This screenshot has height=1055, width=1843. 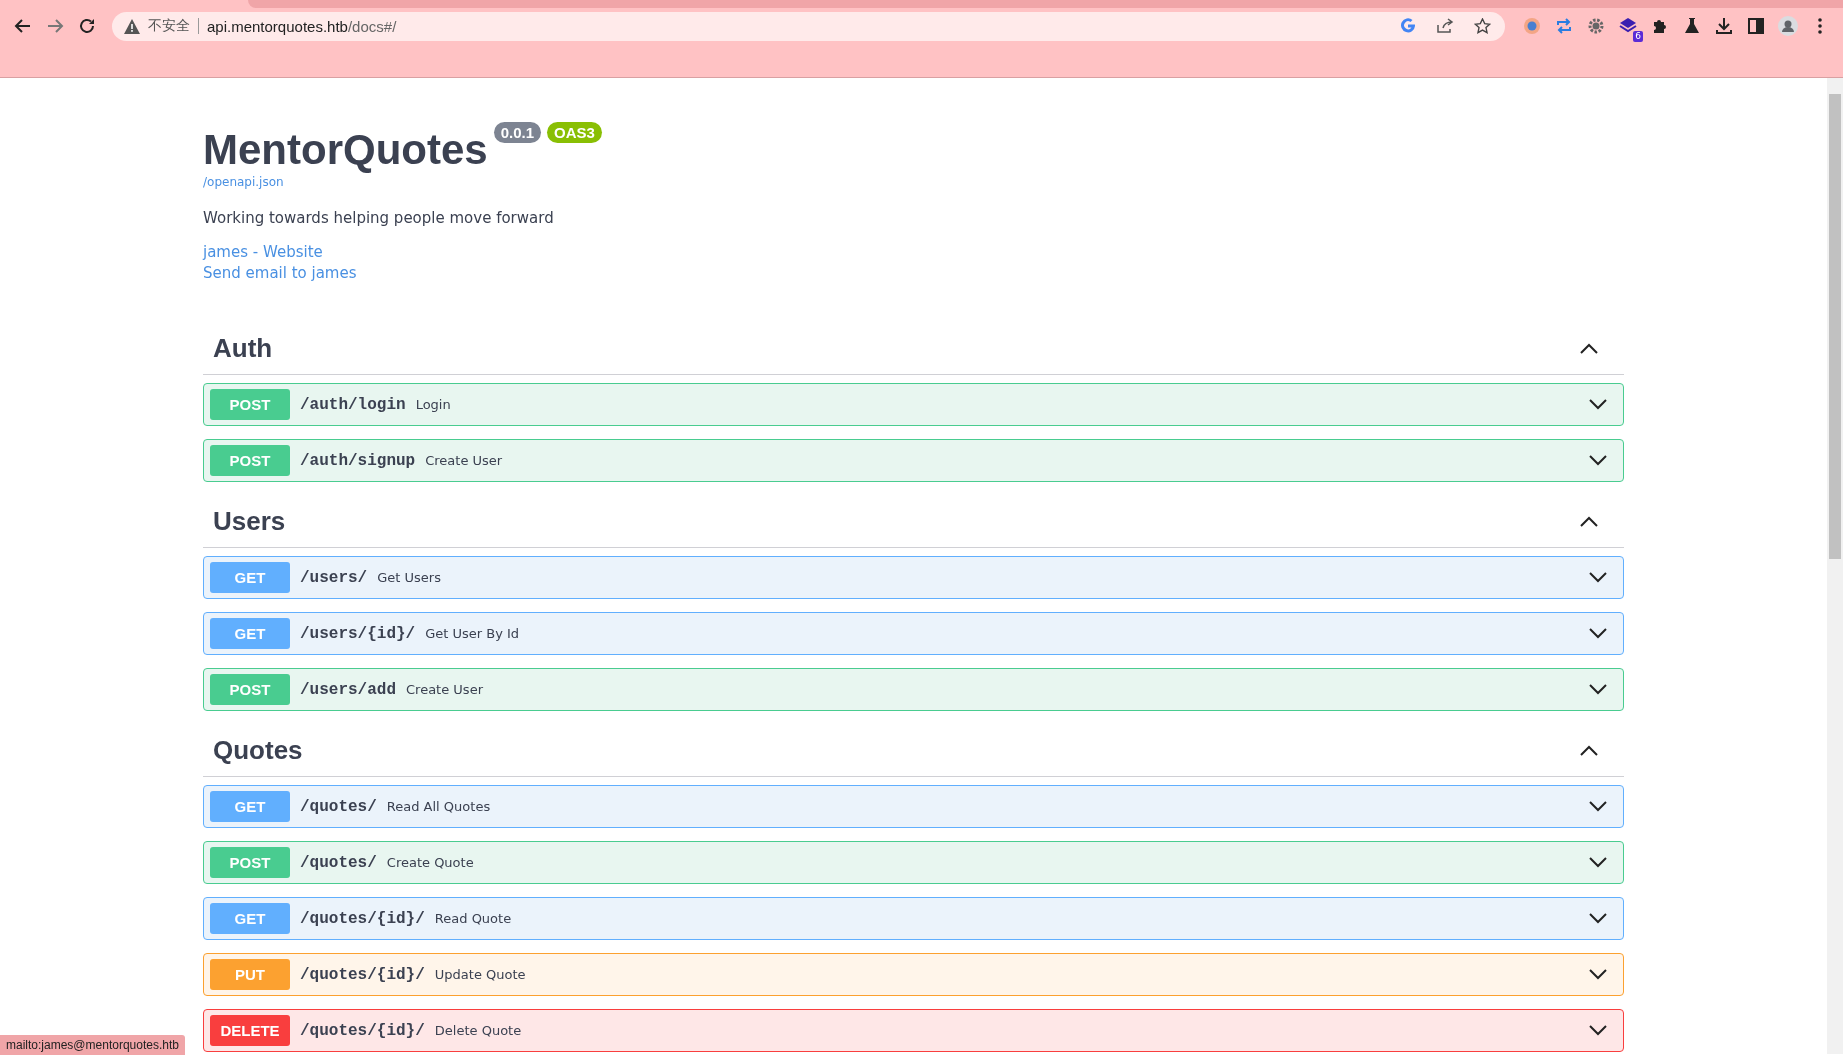 I want to click on endpoint-summary: Read All Quotes, so click(x=438, y=807).